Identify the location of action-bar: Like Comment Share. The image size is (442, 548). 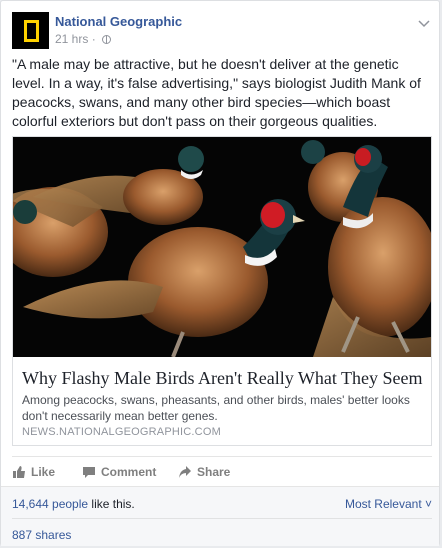
(222, 470).